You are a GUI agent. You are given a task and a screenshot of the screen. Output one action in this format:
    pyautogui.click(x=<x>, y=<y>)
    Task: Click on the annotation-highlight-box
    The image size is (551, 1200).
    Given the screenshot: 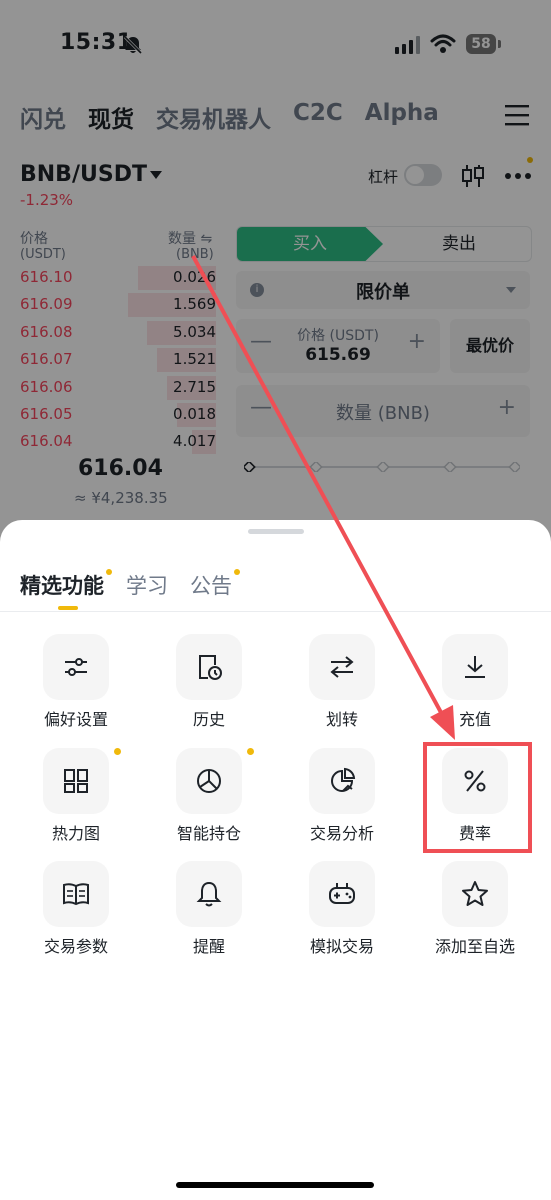 What is the action you would take?
    pyautogui.click(x=477, y=797)
    